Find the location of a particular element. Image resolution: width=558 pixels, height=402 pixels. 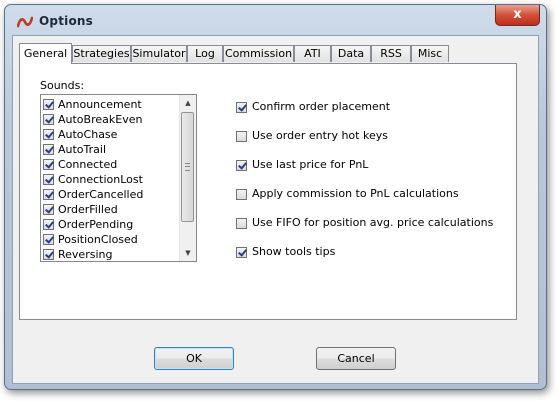

sound-list-item: ConnectionLost is located at coordinates (93, 178).